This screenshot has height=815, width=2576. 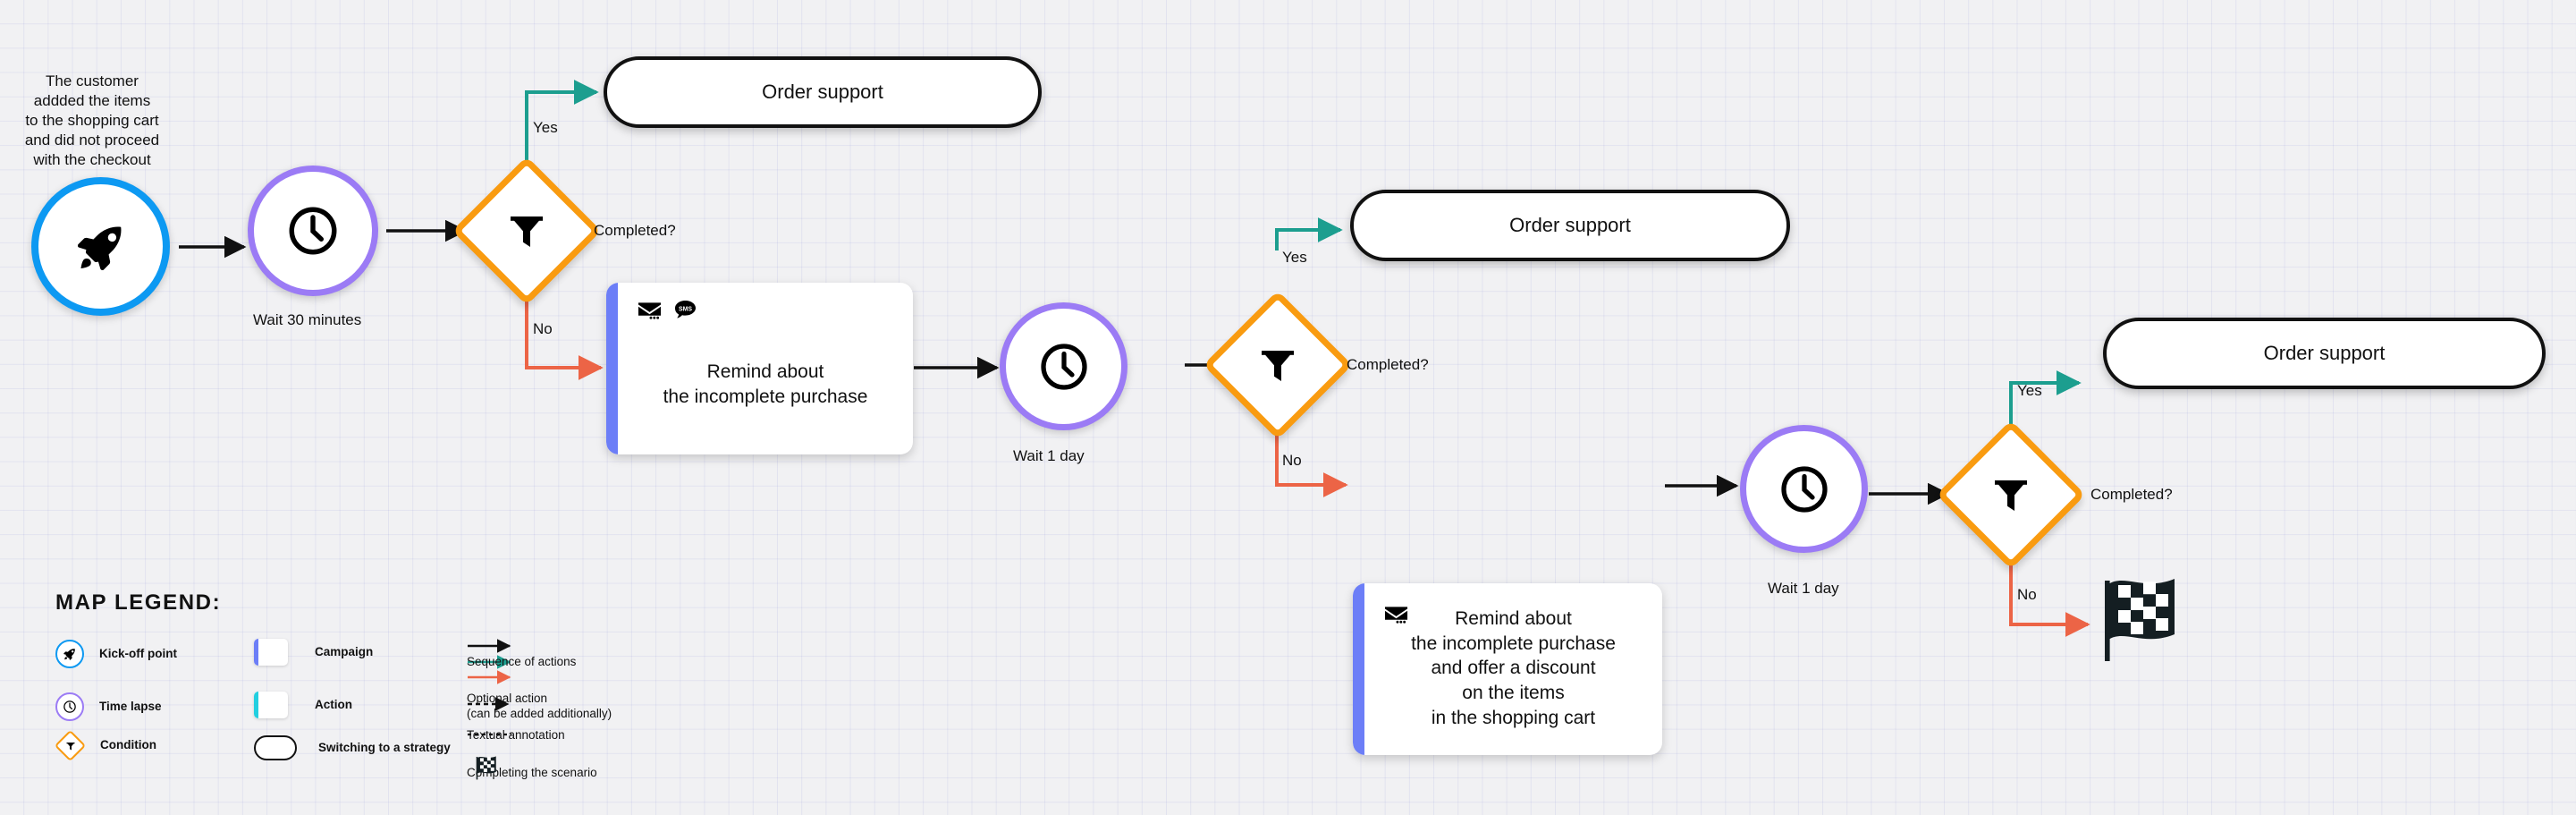 I want to click on order-support-3-label: Order support, so click(x=2324, y=353).